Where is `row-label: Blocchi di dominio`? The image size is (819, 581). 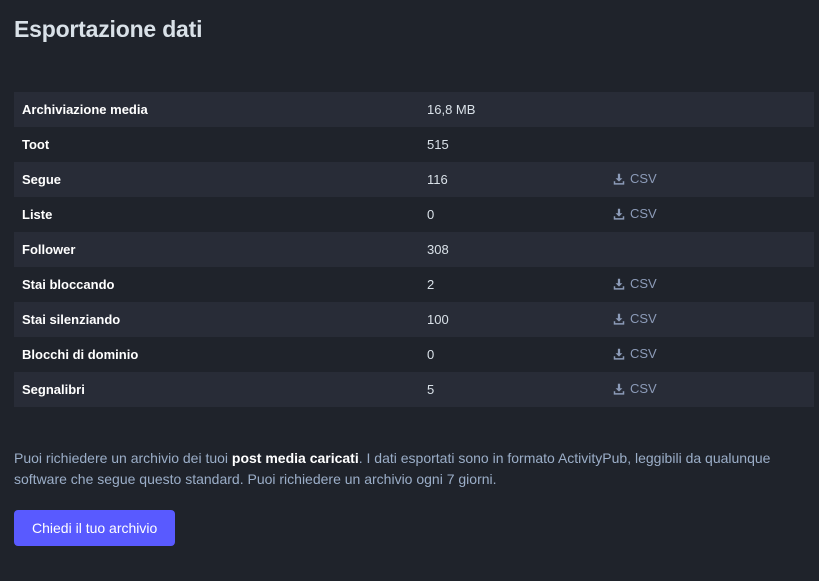 row-label: Blocchi di dominio is located at coordinates (80, 354).